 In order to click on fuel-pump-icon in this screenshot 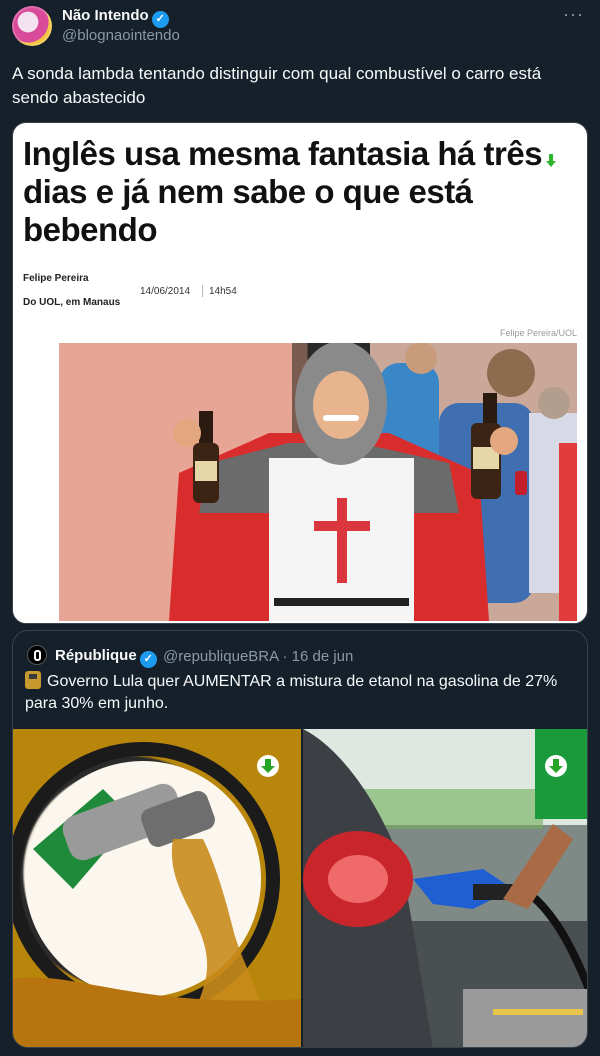, I will do `click(33, 680)`.